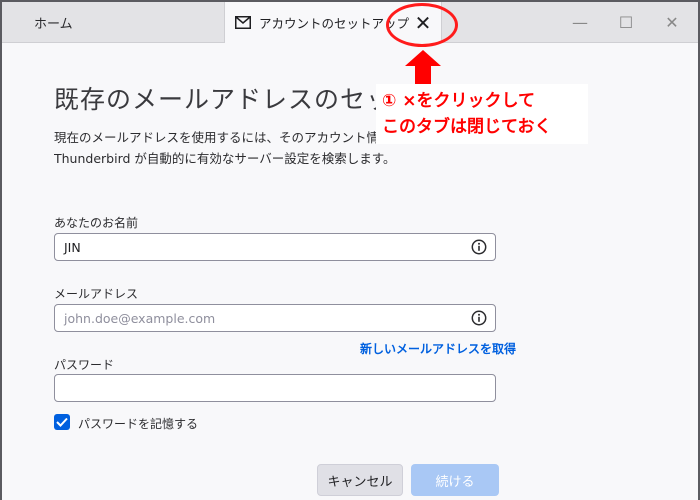 This screenshot has height=500, width=700. What do you see at coordinates (140, 318) in the screenshot?
I see `email-field-placeholder: john.doe@example.com` at bounding box center [140, 318].